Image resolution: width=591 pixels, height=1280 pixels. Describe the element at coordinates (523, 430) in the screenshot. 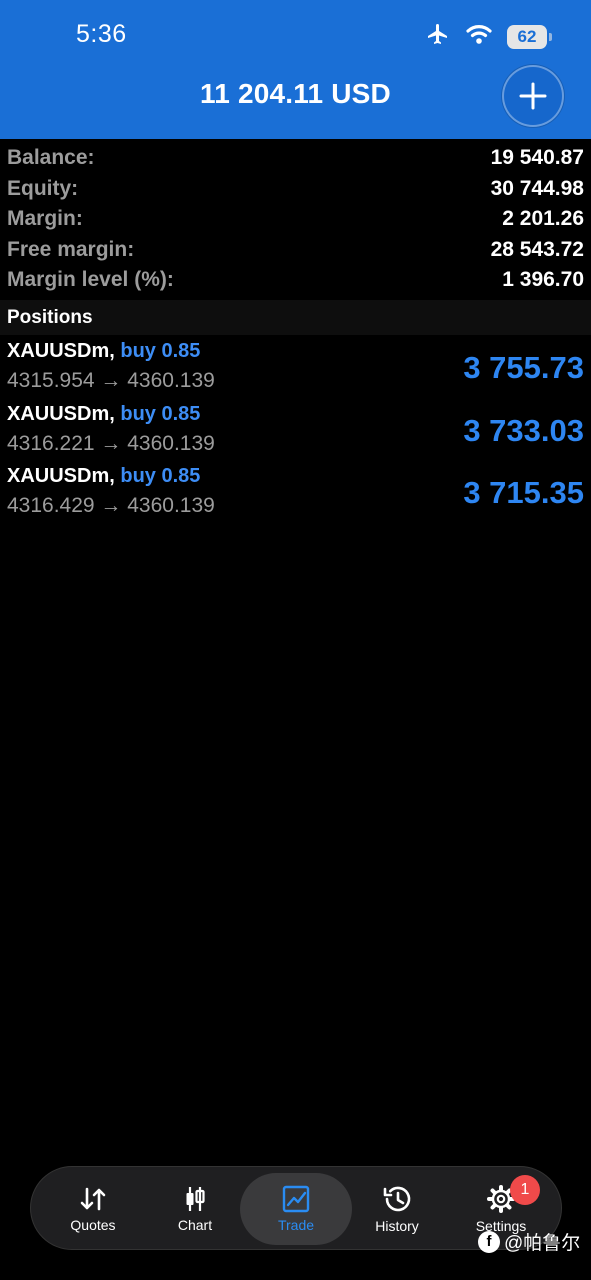

I see `position-profit: 3 733.03` at that location.